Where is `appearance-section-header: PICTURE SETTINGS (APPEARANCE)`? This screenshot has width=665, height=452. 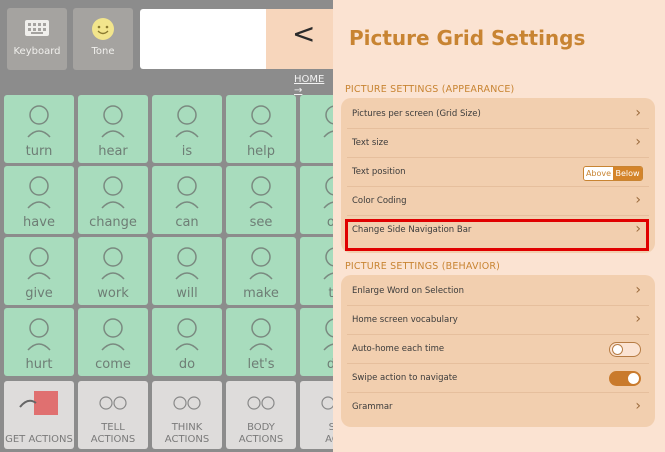 appearance-section-header: PICTURE SETTINGS (APPEARANCE) is located at coordinates (430, 89).